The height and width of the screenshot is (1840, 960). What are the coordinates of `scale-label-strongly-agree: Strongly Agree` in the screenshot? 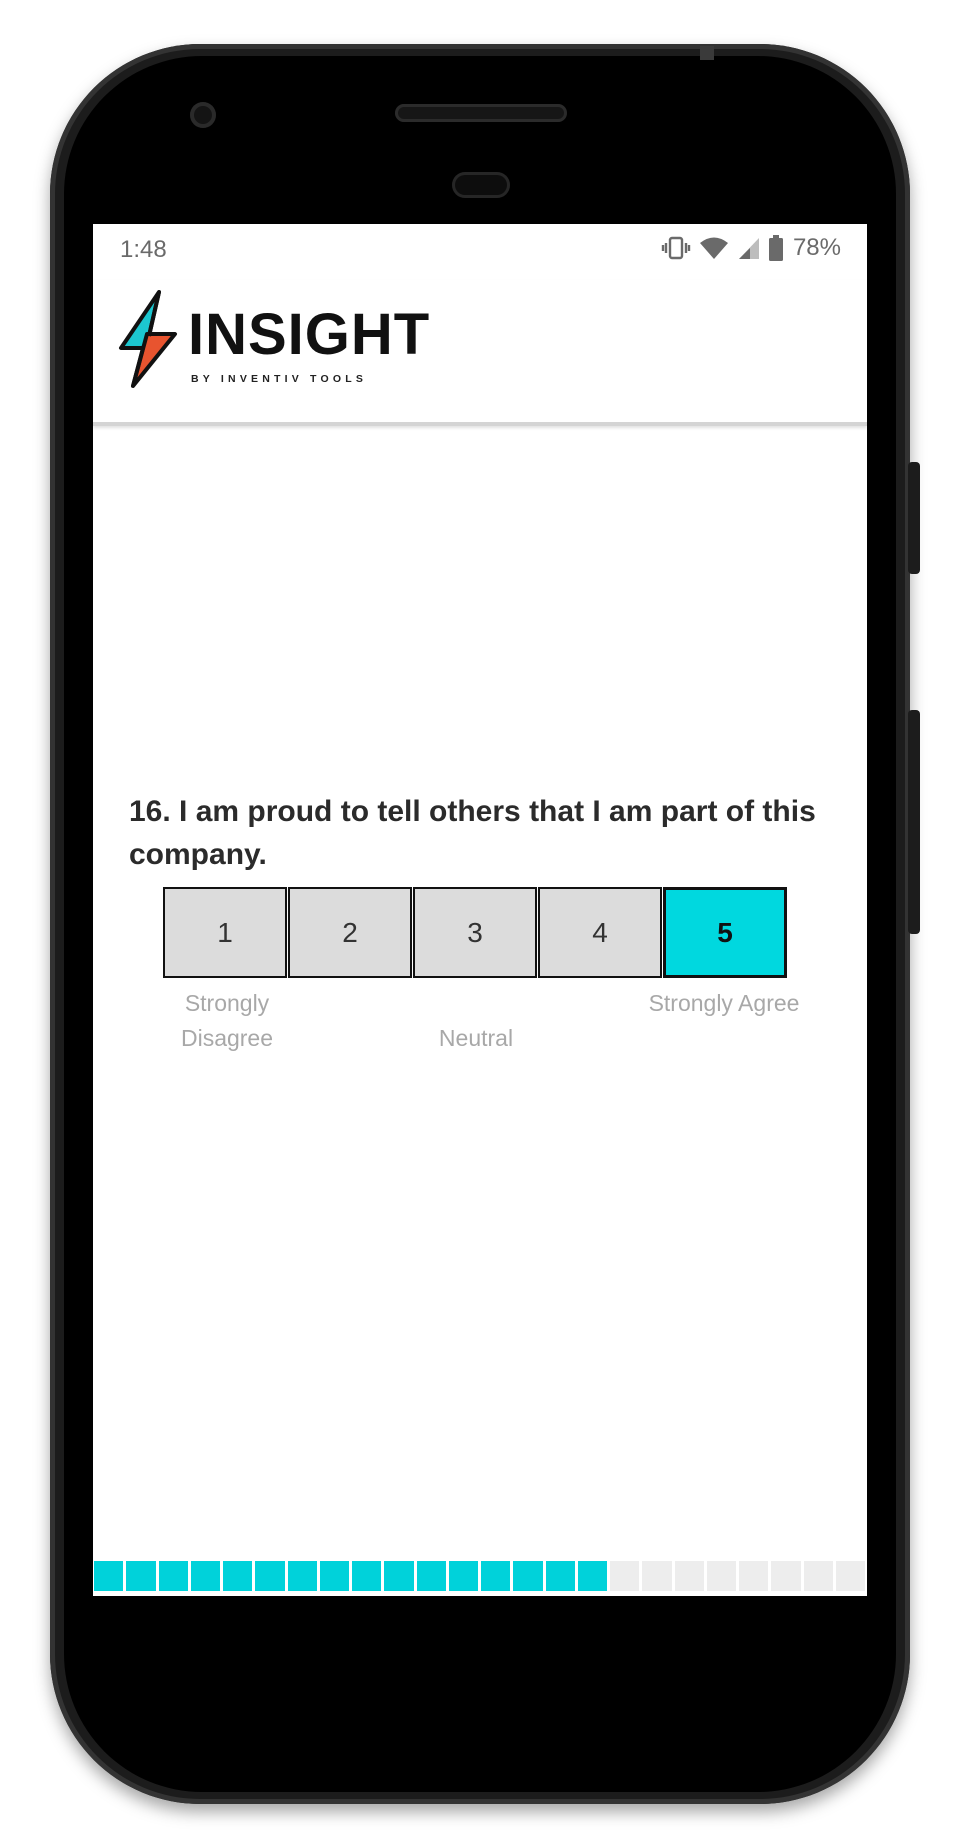 It's located at (724, 1003).